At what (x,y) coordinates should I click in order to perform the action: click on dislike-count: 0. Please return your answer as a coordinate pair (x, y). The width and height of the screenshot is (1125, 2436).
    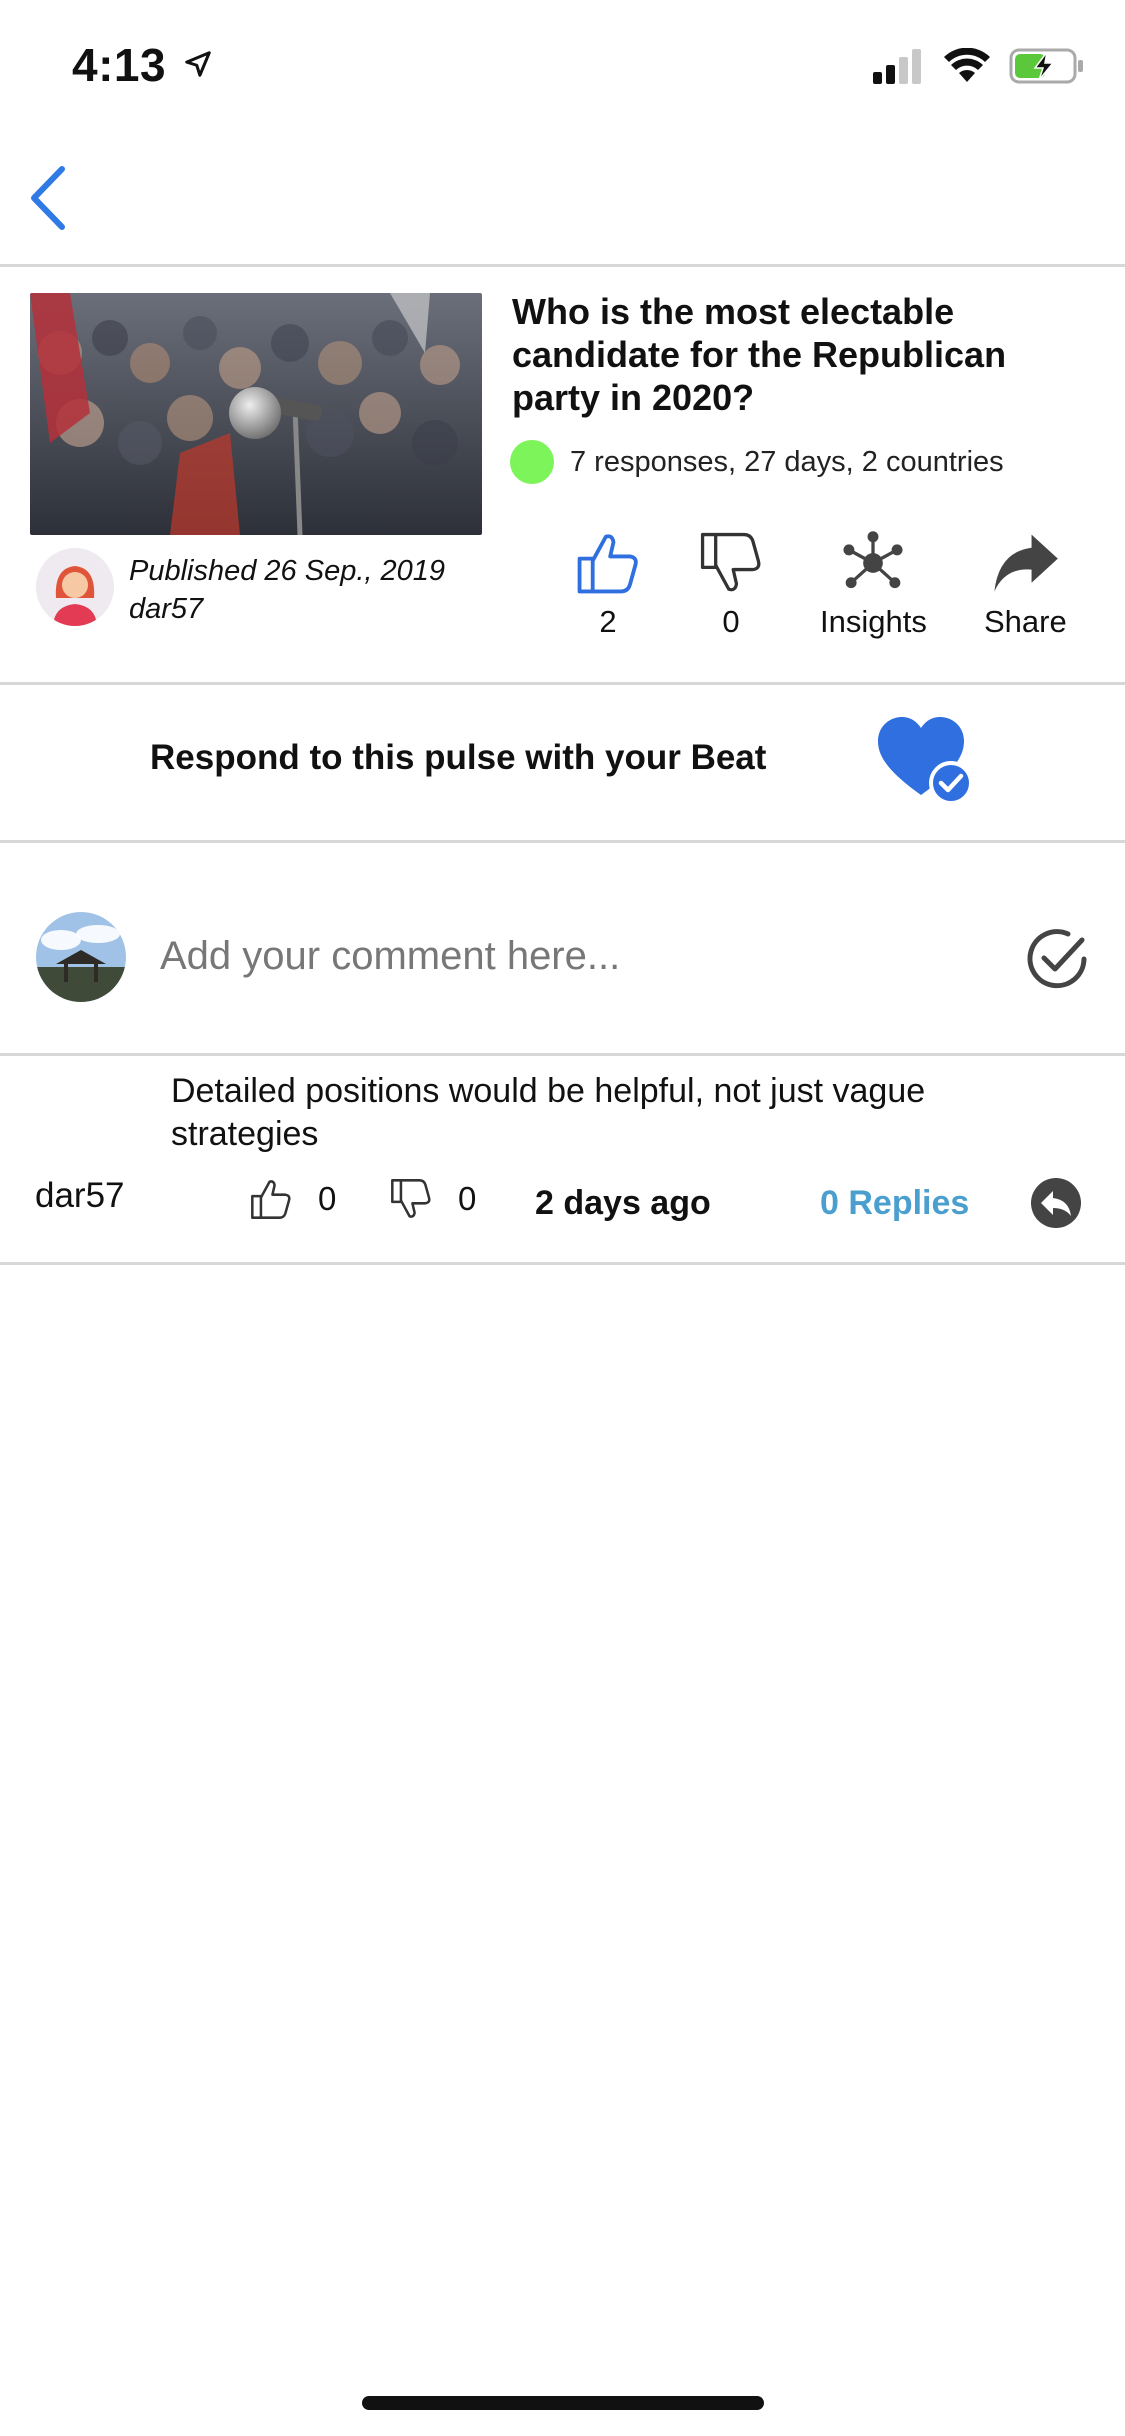
    Looking at the image, I should click on (731, 621).